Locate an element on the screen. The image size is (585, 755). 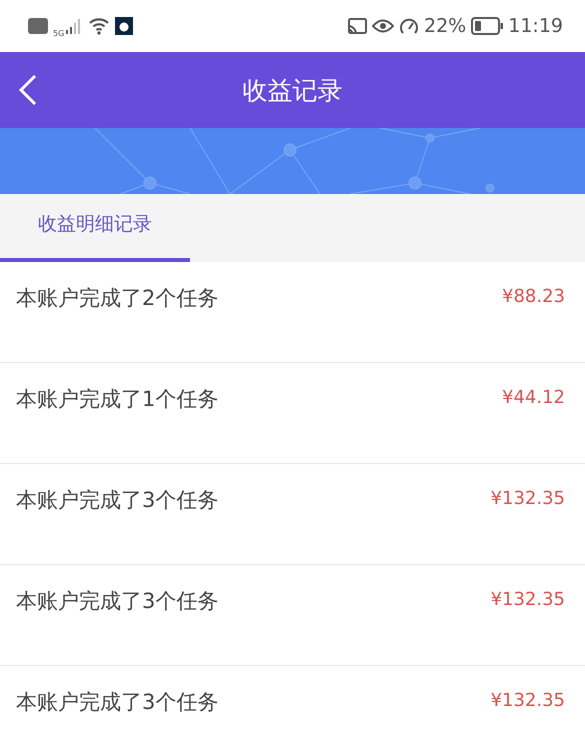
eye-icon is located at coordinates (383, 26).